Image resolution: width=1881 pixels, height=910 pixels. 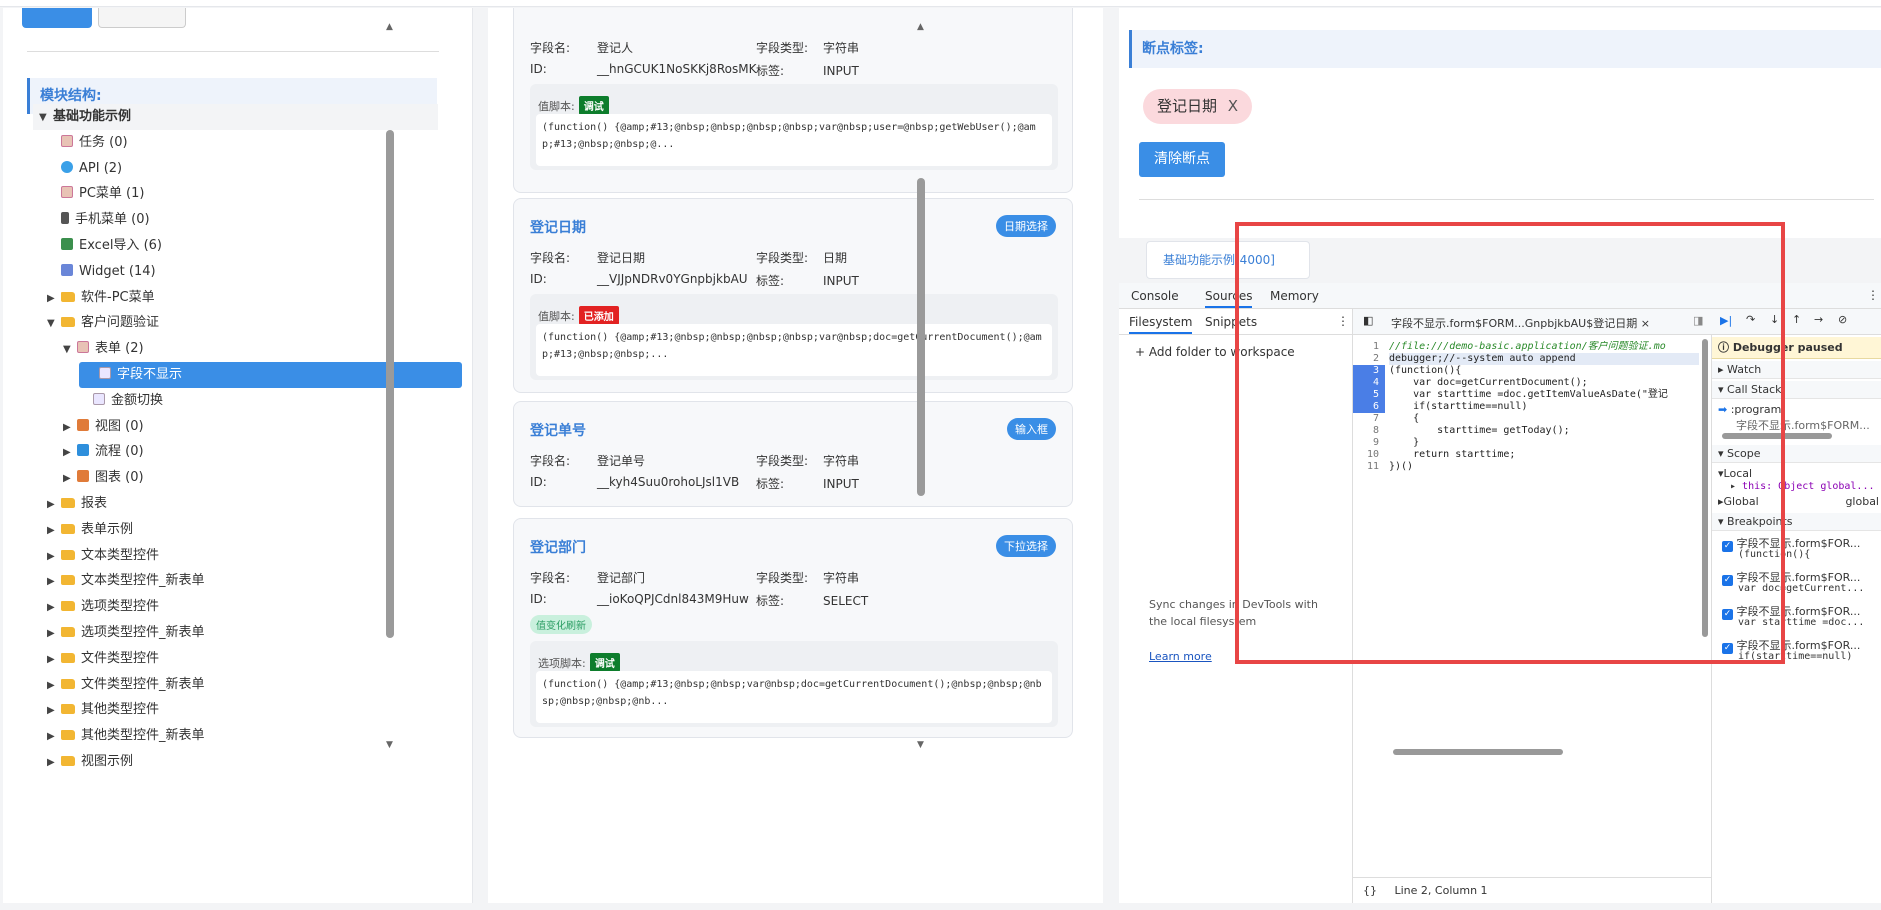 What do you see at coordinates (57, 18) in the screenshot?
I see `panel-tab-active` at bounding box center [57, 18].